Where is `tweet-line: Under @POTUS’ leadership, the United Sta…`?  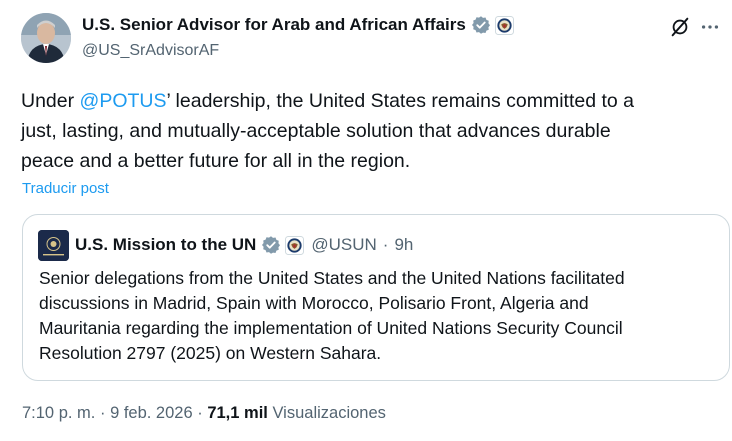 tweet-line: Under @POTUS’ leadership, the United Sta… is located at coordinates (371, 101).